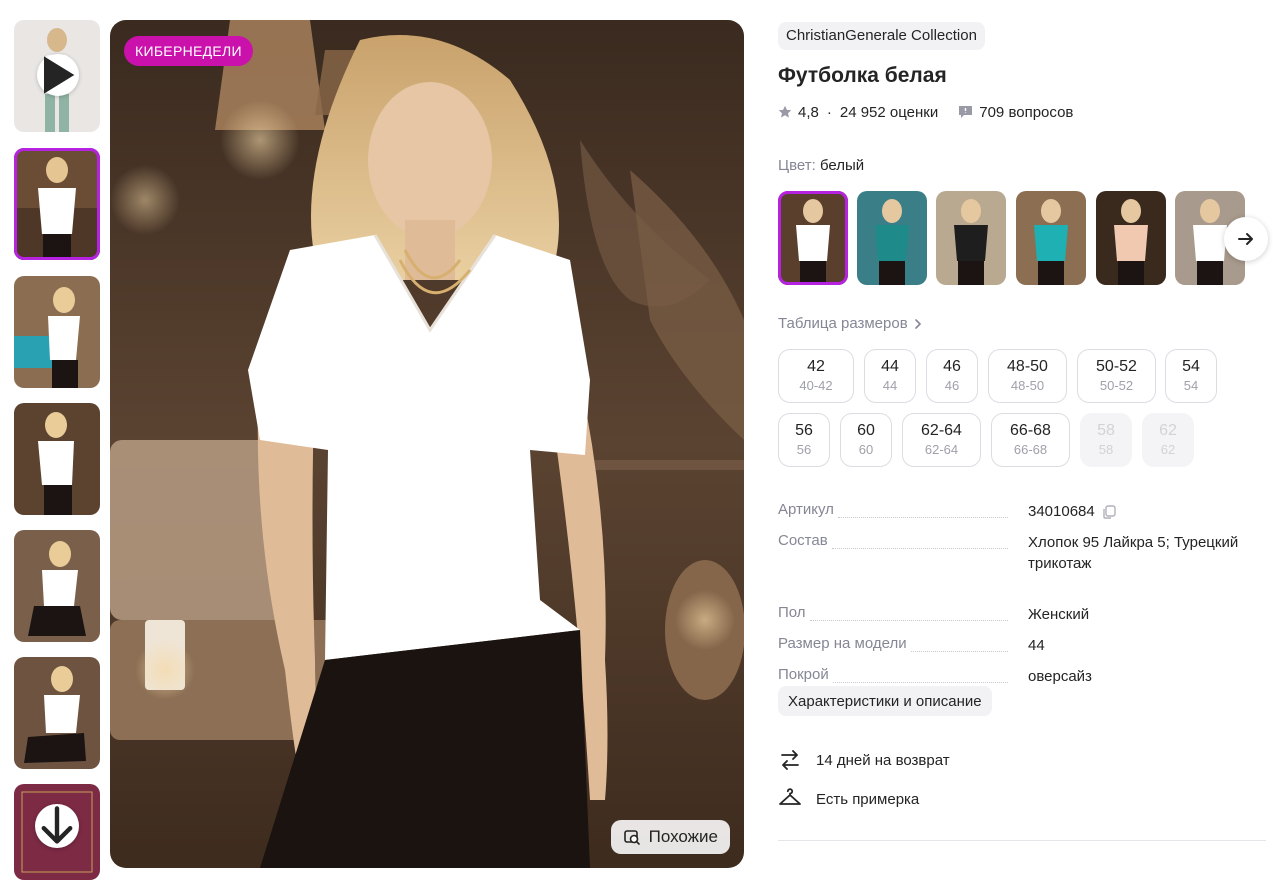 The image size is (1280, 885). Describe the element at coordinates (1191, 366) in the screenshot. I see `size-label: 54` at that location.